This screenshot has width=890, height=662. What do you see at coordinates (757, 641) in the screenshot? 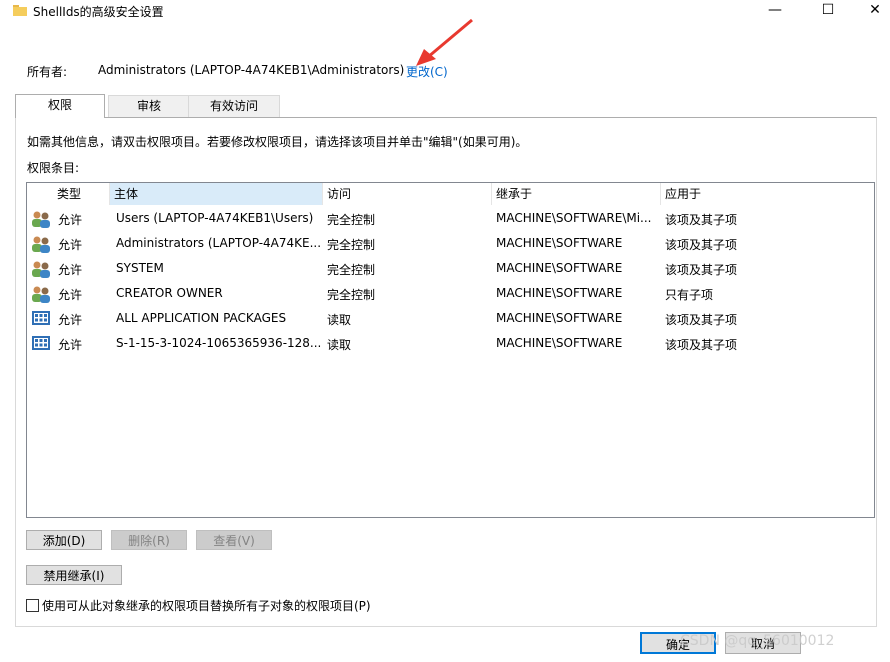
I see `watermark: CSDN @qq_56010012` at bounding box center [757, 641].